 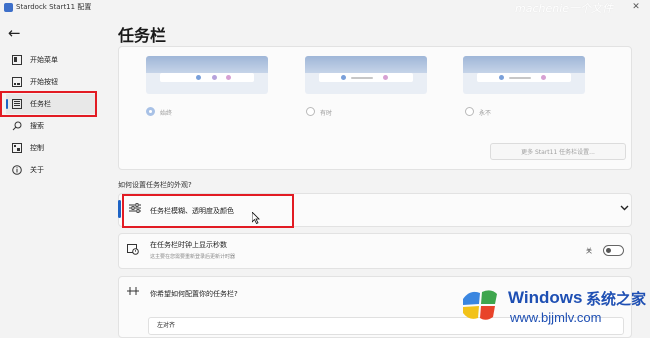 I want to click on radio-never, so click(x=469, y=111).